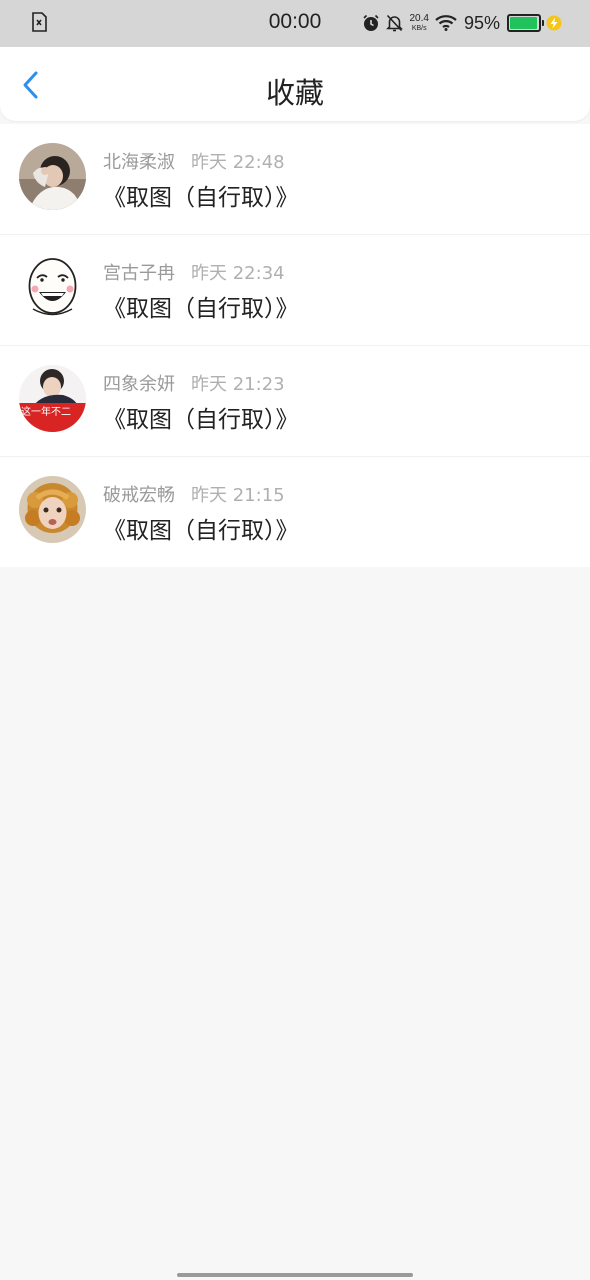 Image resolution: width=590 pixels, height=1280 pixels. I want to click on item-meta: 宫古子冉 昨天 22:34, so click(194, 272).